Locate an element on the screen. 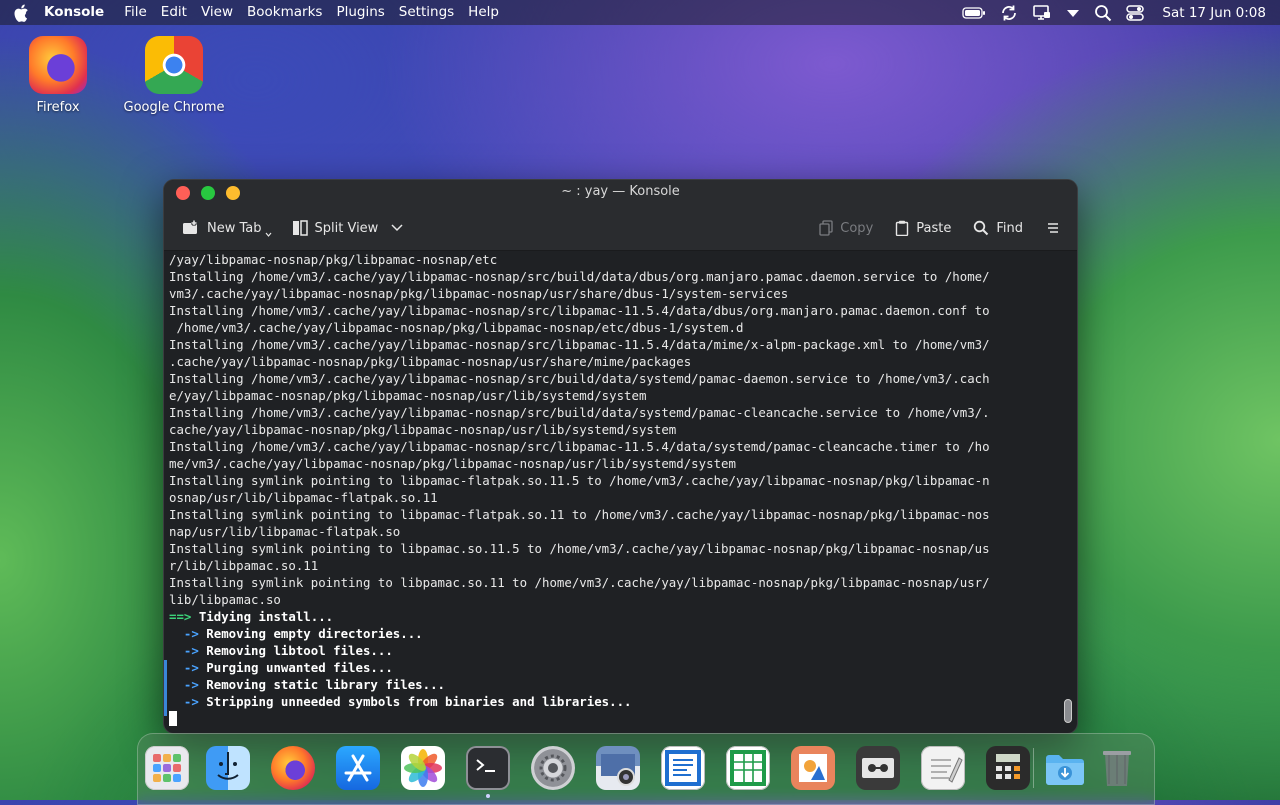 The width and height of the screenshot is (1280, 805). new-tab-button: New Tab is located at coordinates (227, 228).